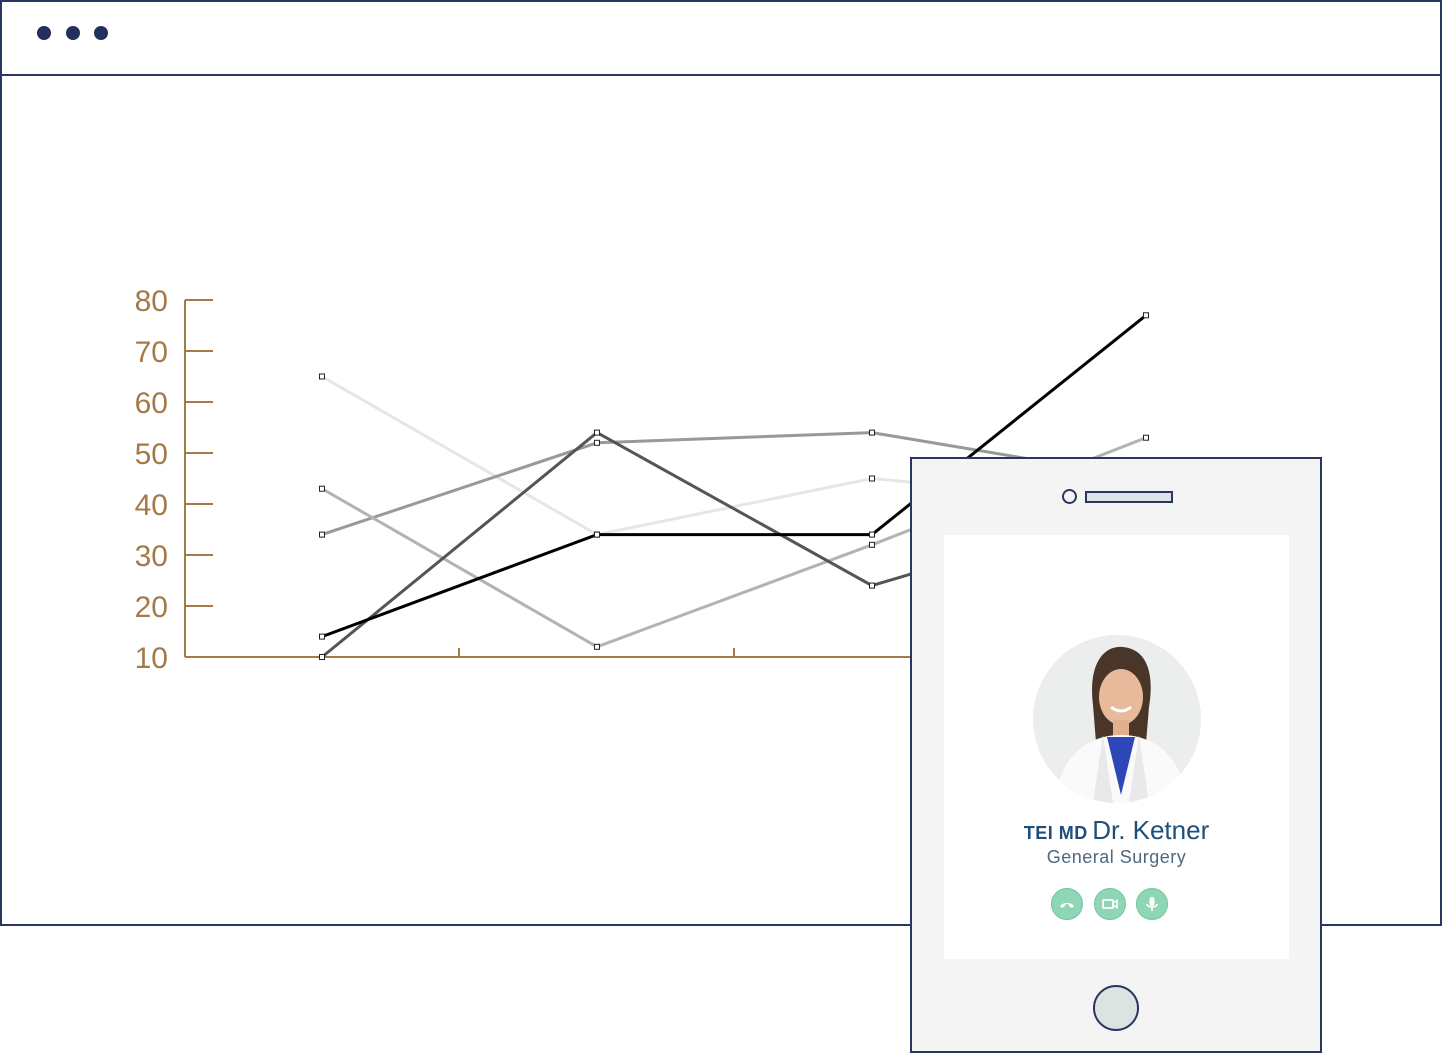 Image resolution: width=1442 pixels, height=1053 pixels. What do you see at coordinates (151, 403) in the screenshot?
I see `y-tick-label: 60` at bounding box center [151, 403].